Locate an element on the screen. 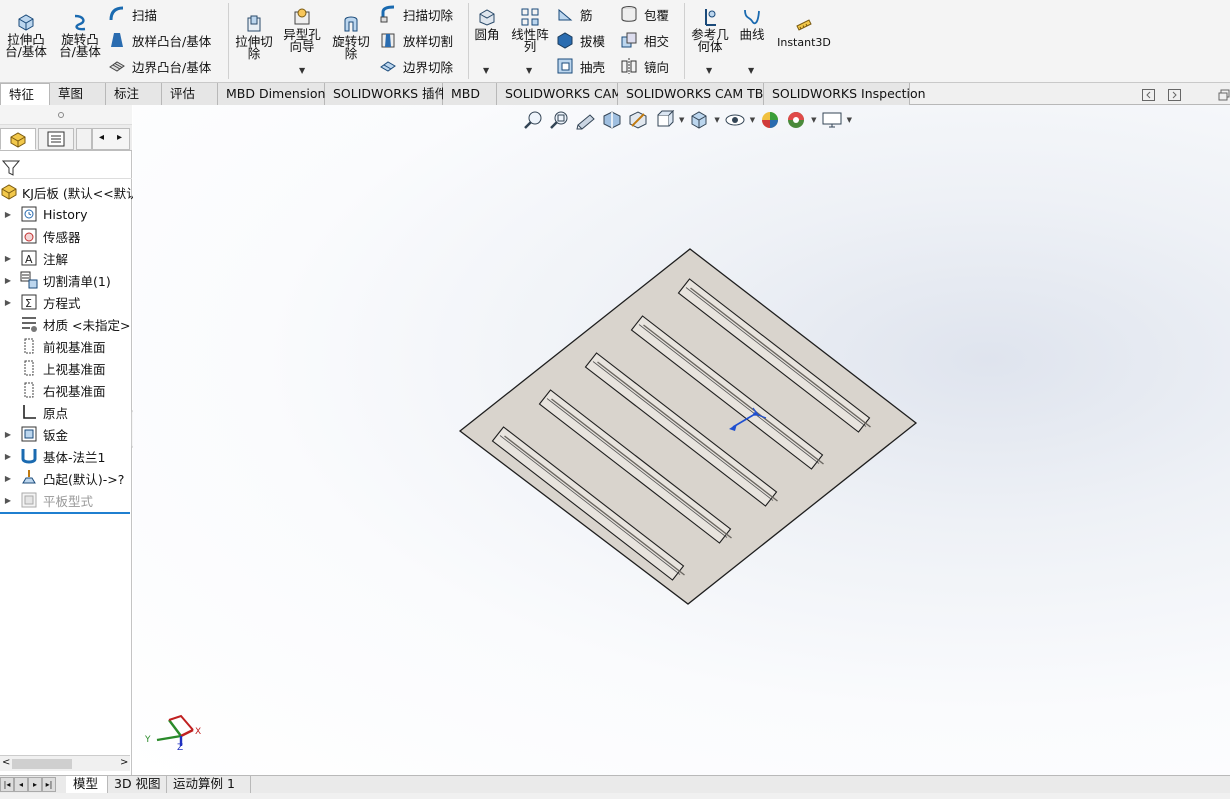 This screenshot has width=1230, height=799. scroll-right-icon: ▸ is located at coordinates (119, 137).